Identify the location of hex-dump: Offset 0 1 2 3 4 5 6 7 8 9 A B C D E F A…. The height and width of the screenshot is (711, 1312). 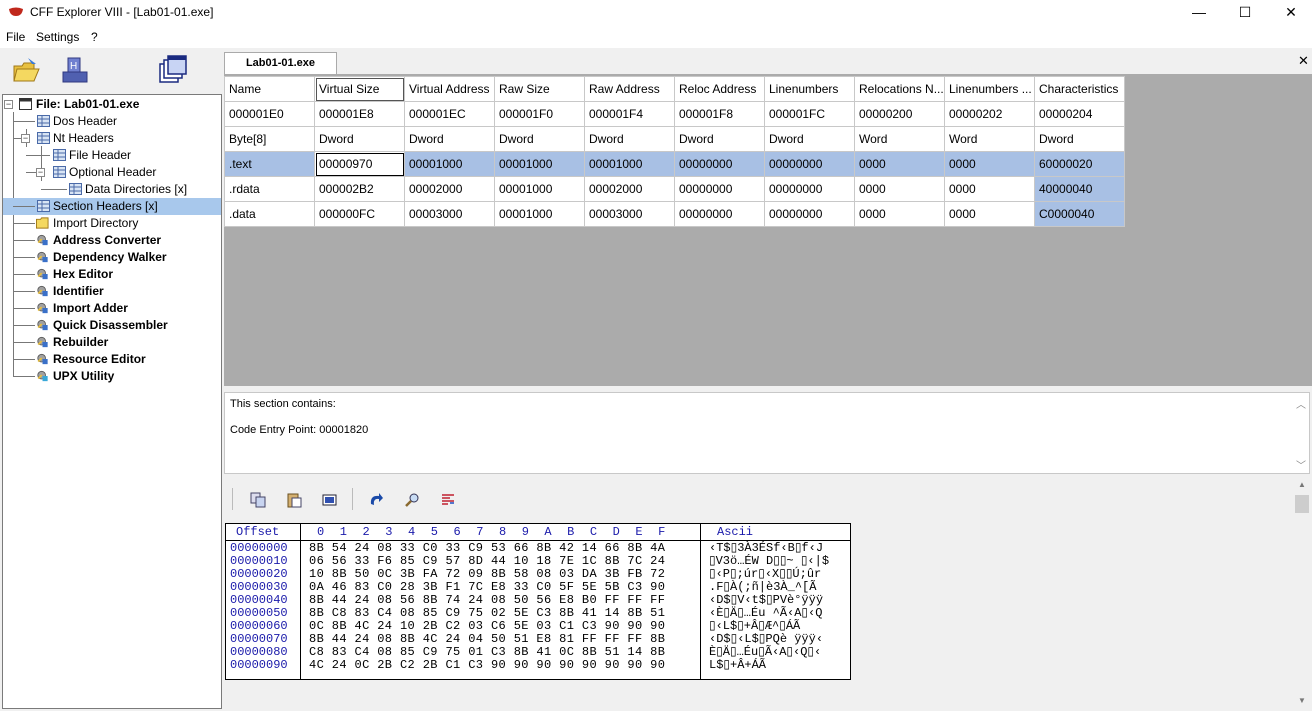
(538, 601).